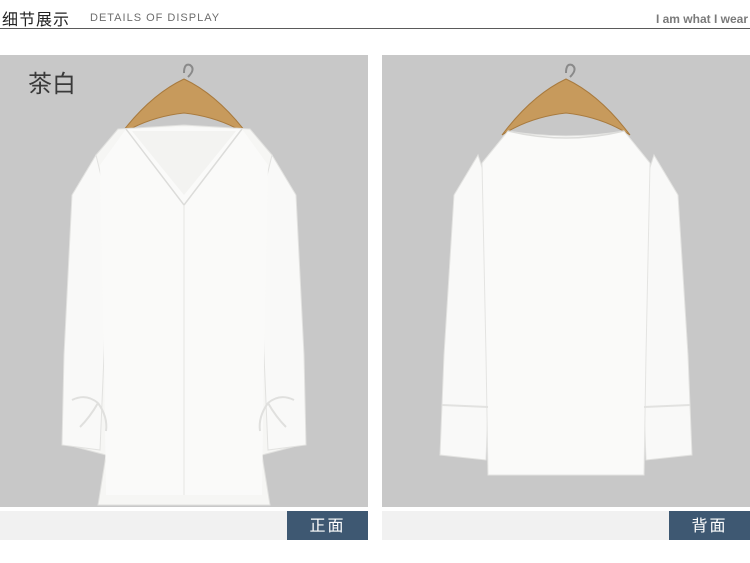 Image resolution: width=750 pixels, height=563 pixels. I want to click on color-name-label: 茶白, so click(52, 84).